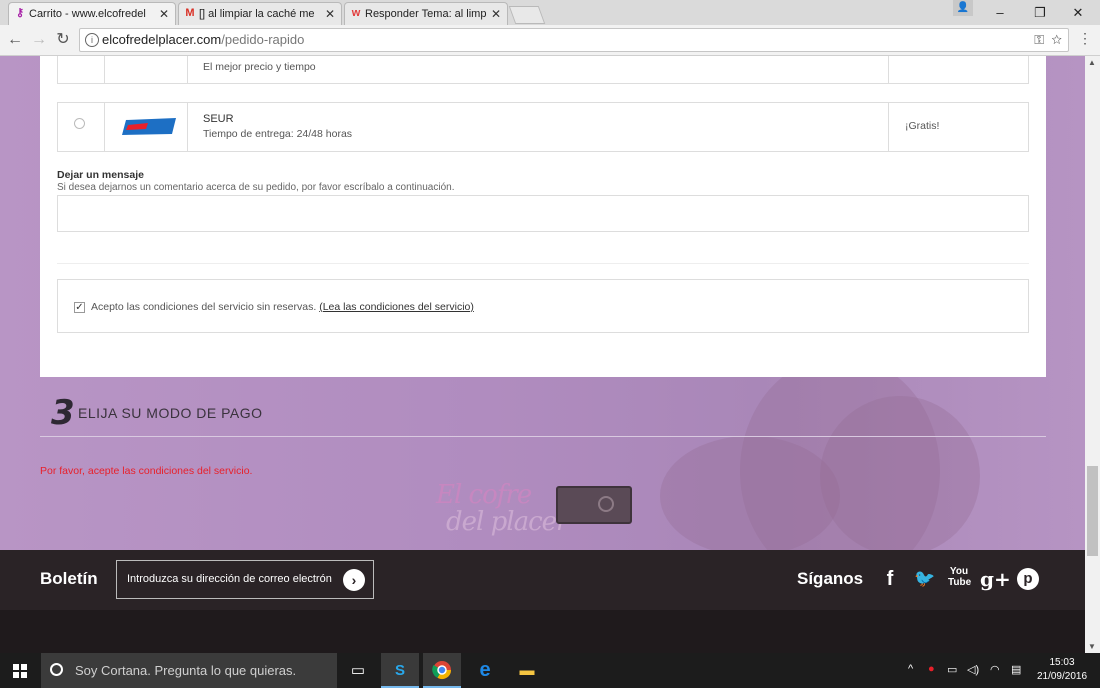 The height and width of the screenshot is (693, 1100). Describe the element at coordinates (356, 13) in the screenshot. I see `w-favicon-icon: w` at that location.